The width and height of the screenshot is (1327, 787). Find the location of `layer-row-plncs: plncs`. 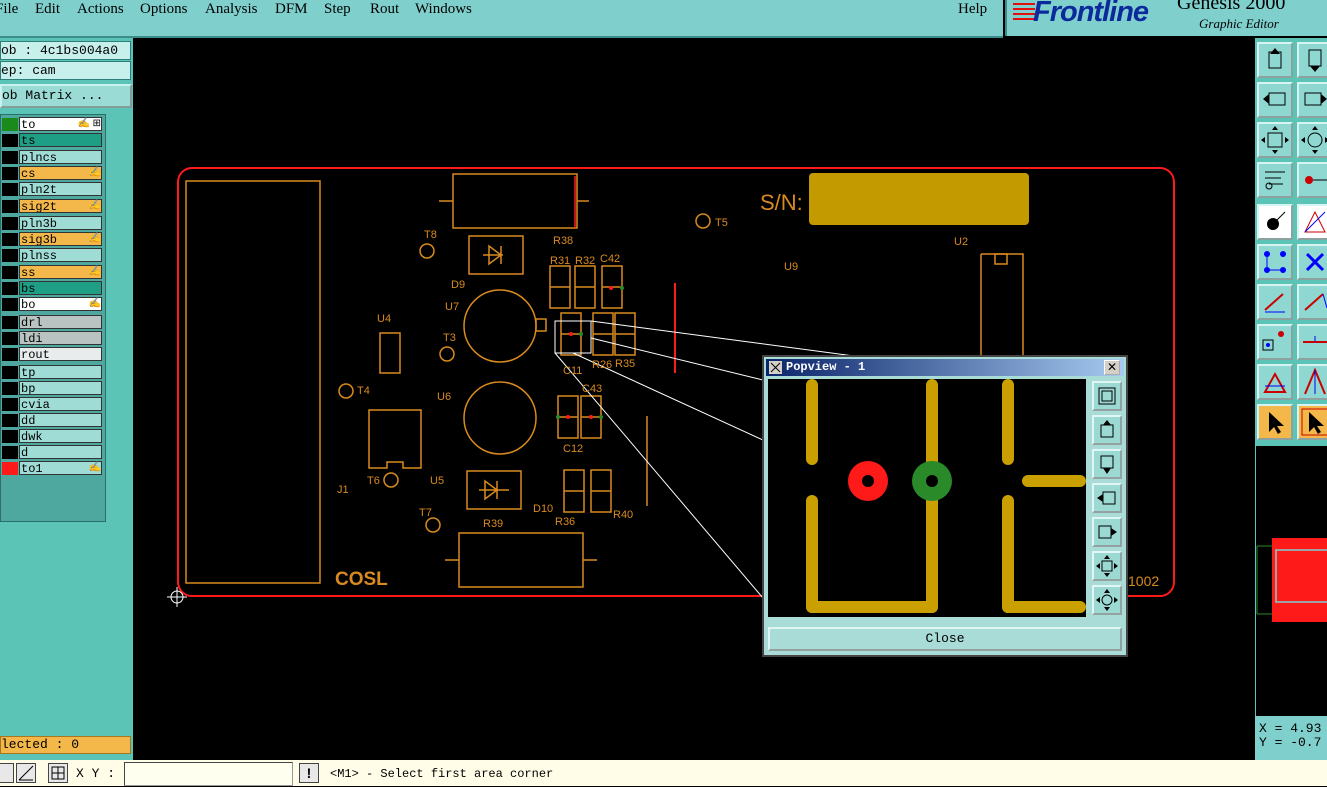

layer-row-plncs: plncs is located at coordinates (53, 157).